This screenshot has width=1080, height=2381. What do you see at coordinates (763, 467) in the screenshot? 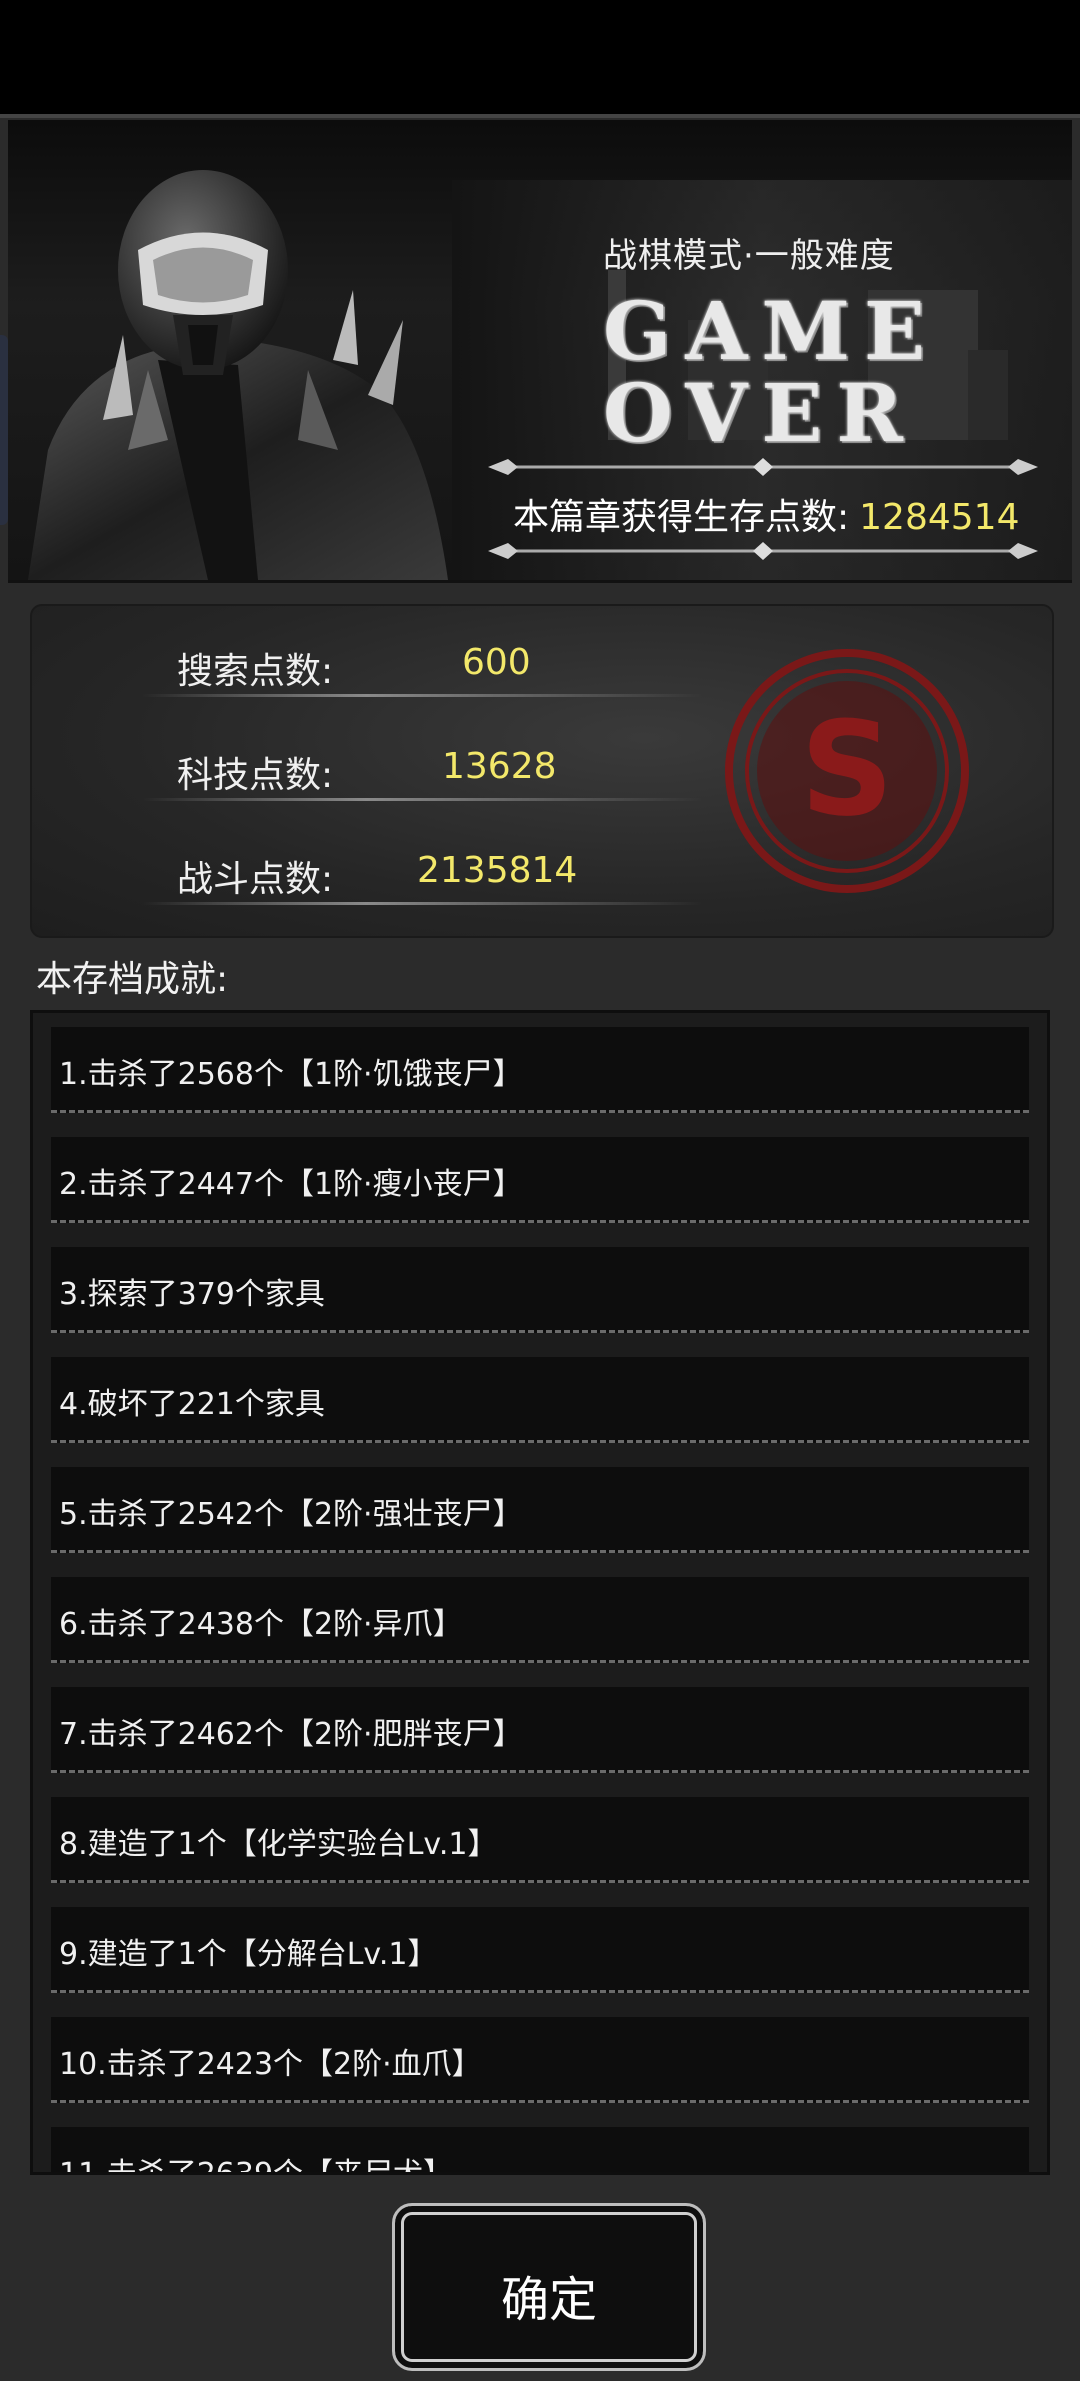
I see `ornament-top` at bounding box center [763, 467].